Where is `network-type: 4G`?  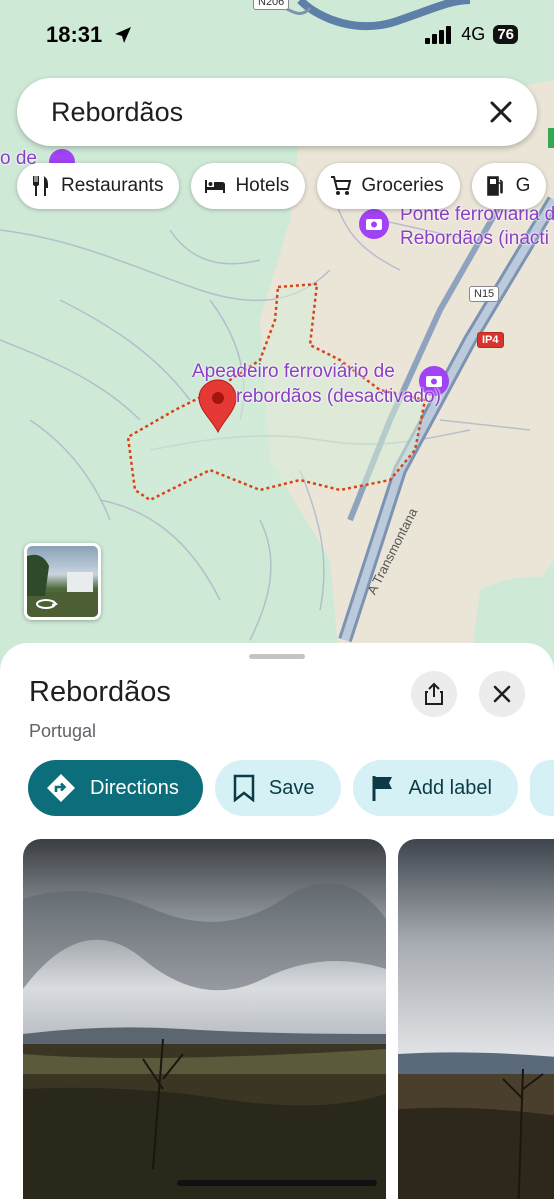
network-type: 4G is located at coordinates (473, 34).